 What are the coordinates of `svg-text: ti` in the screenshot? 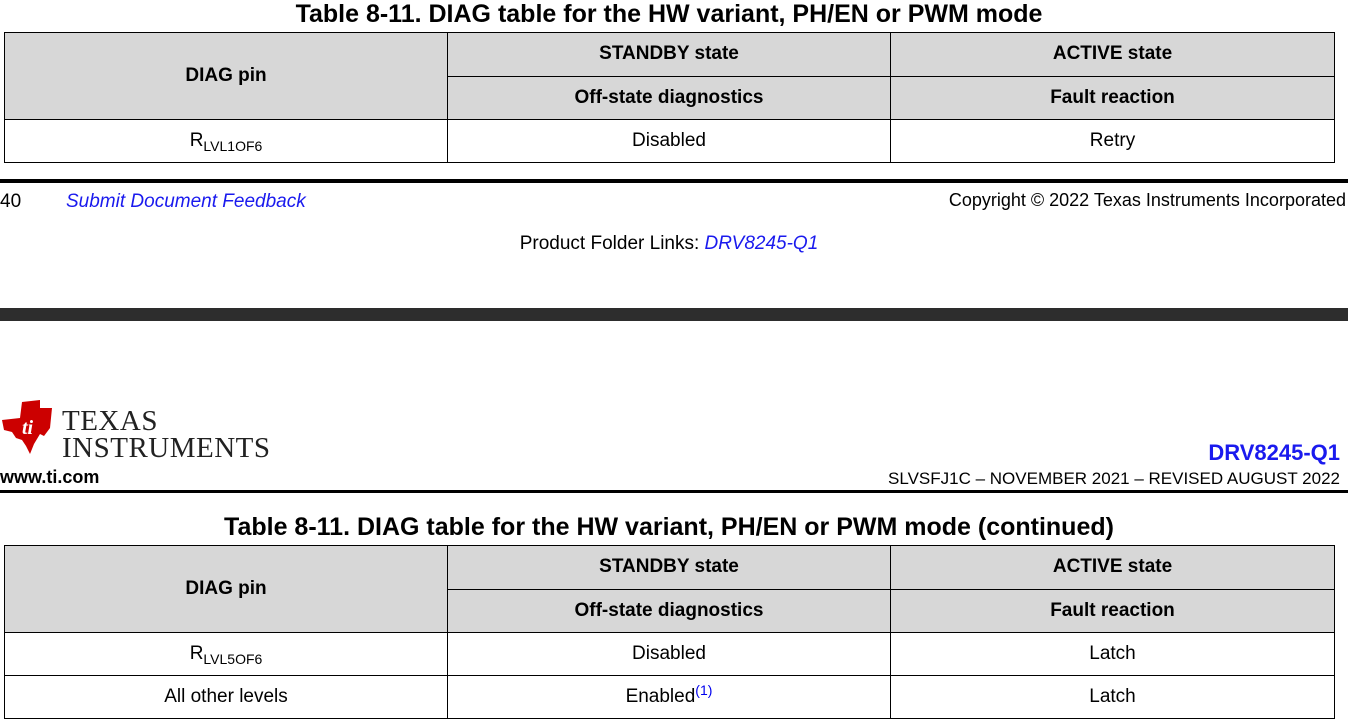 It's located at (28, 428).